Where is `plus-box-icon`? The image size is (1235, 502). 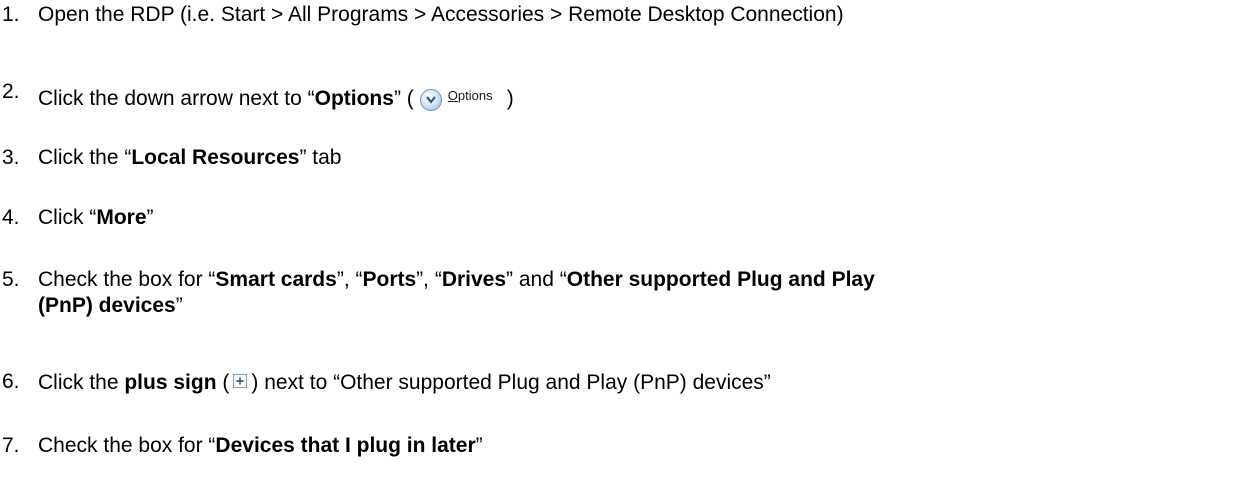 plus-box-icon is located at coordinates (240, 378).